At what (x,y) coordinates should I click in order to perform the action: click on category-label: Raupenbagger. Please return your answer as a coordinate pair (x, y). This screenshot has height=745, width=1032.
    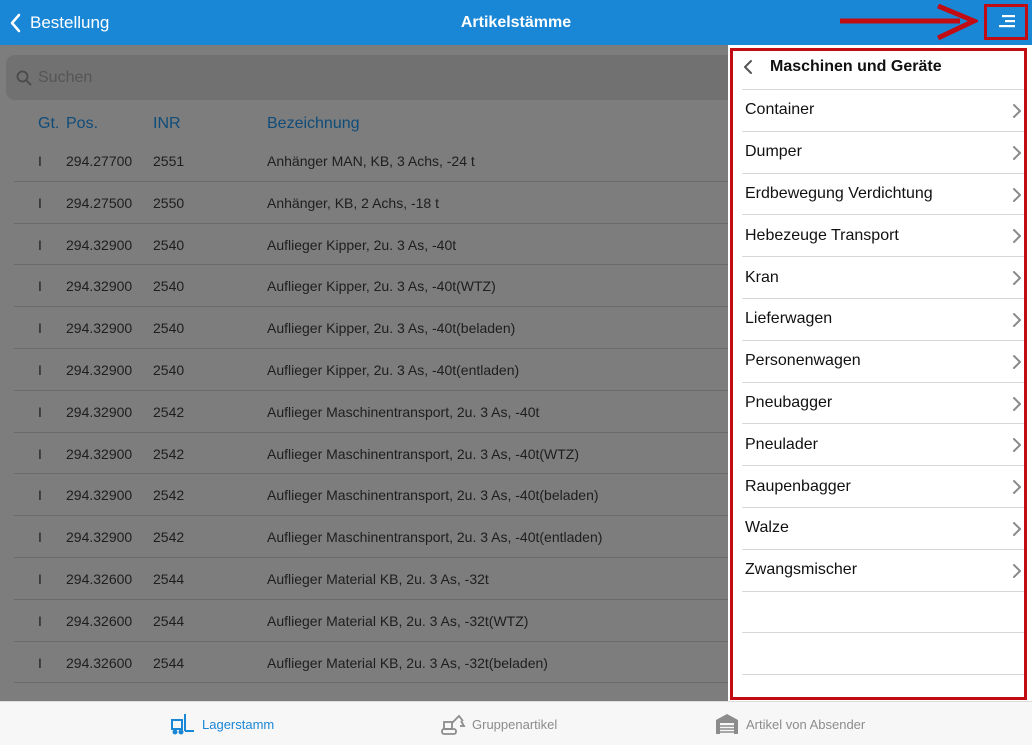
    Looking at the image, I should click on (798, 486).